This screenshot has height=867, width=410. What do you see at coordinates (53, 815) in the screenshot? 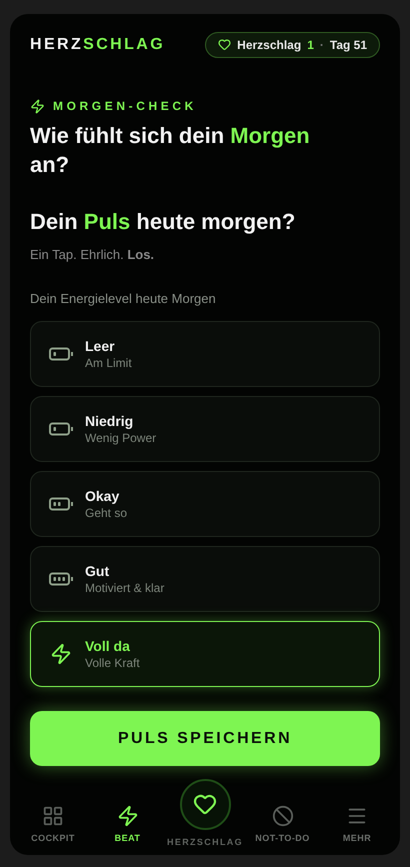
I see `grid-icon` at bounding box center [53, 815].